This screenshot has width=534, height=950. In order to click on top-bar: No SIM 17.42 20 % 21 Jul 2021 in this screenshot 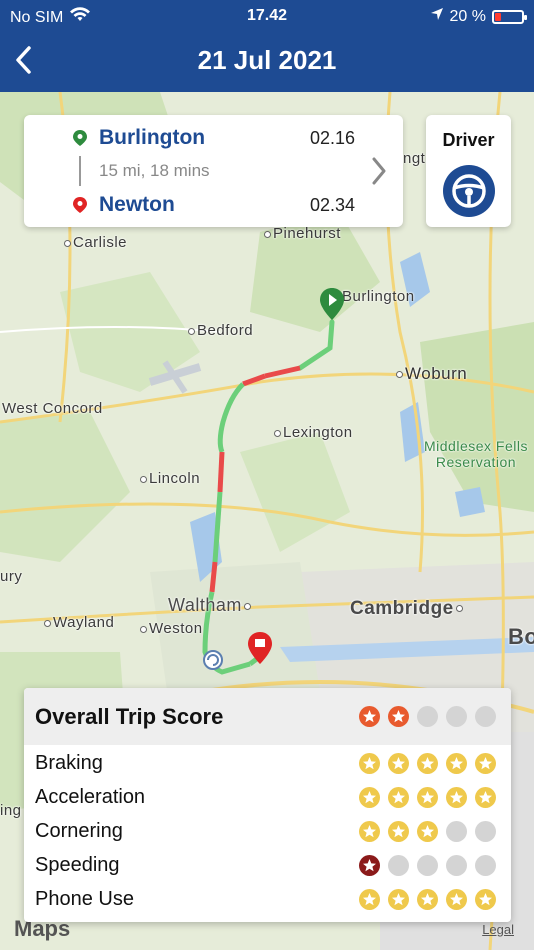, I will do `click(267, 46)`.